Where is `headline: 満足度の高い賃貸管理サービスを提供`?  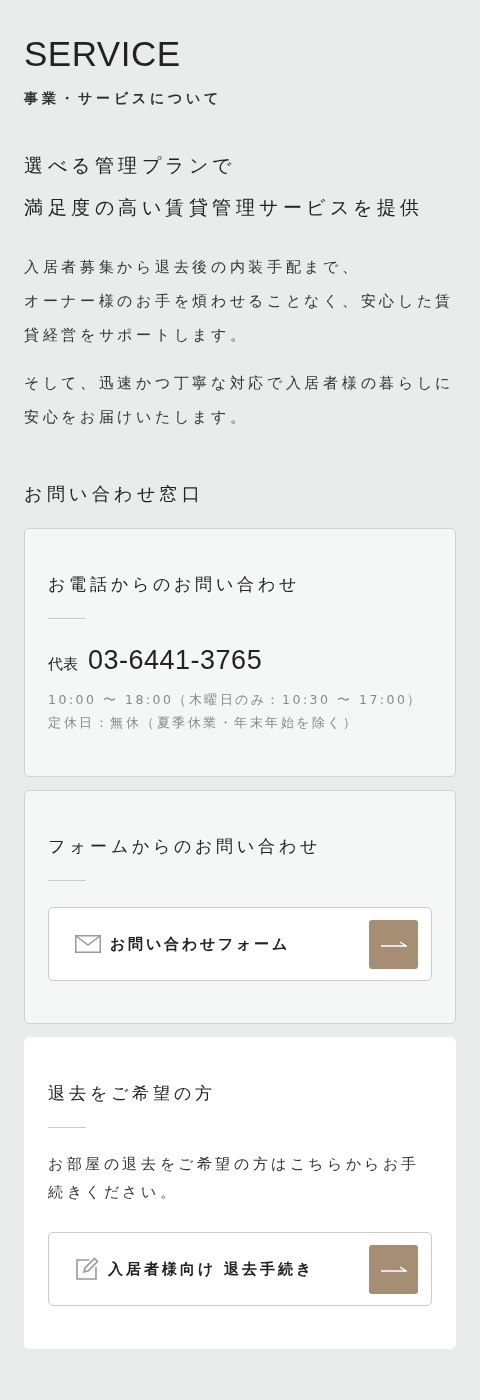 headline: 満足度の高い賃貸管理サービスを提供 is located at coordinates (224, 207).